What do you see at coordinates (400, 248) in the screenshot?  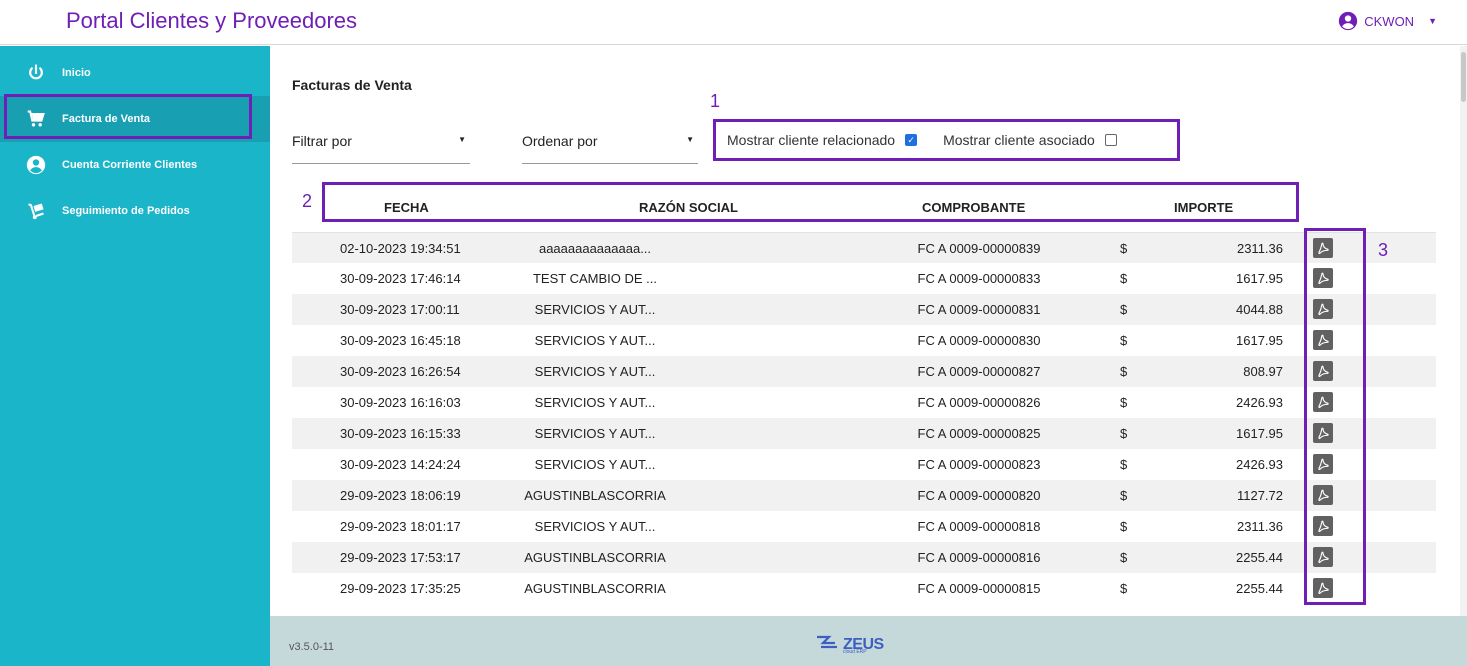 I see `cell-fecha: 02-10-2023 19:34:51` at bounding box center [400, 248].